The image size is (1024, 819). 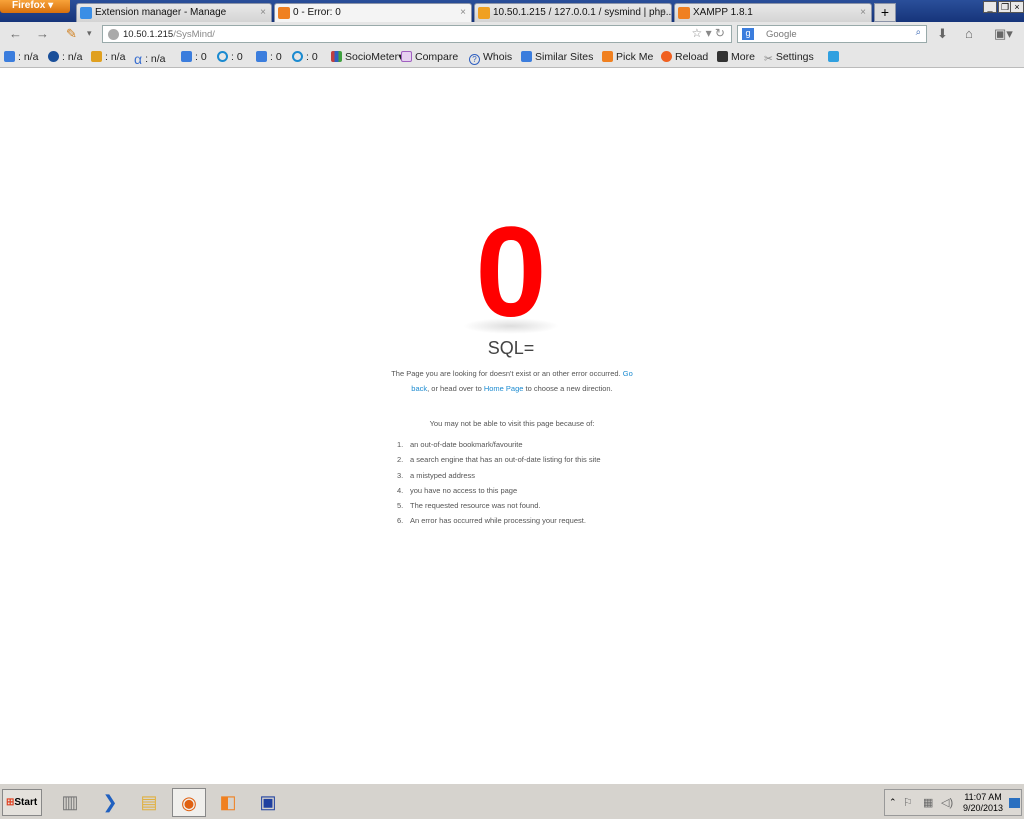 I want to click on twitter-icon, so click(x=833, y=56).